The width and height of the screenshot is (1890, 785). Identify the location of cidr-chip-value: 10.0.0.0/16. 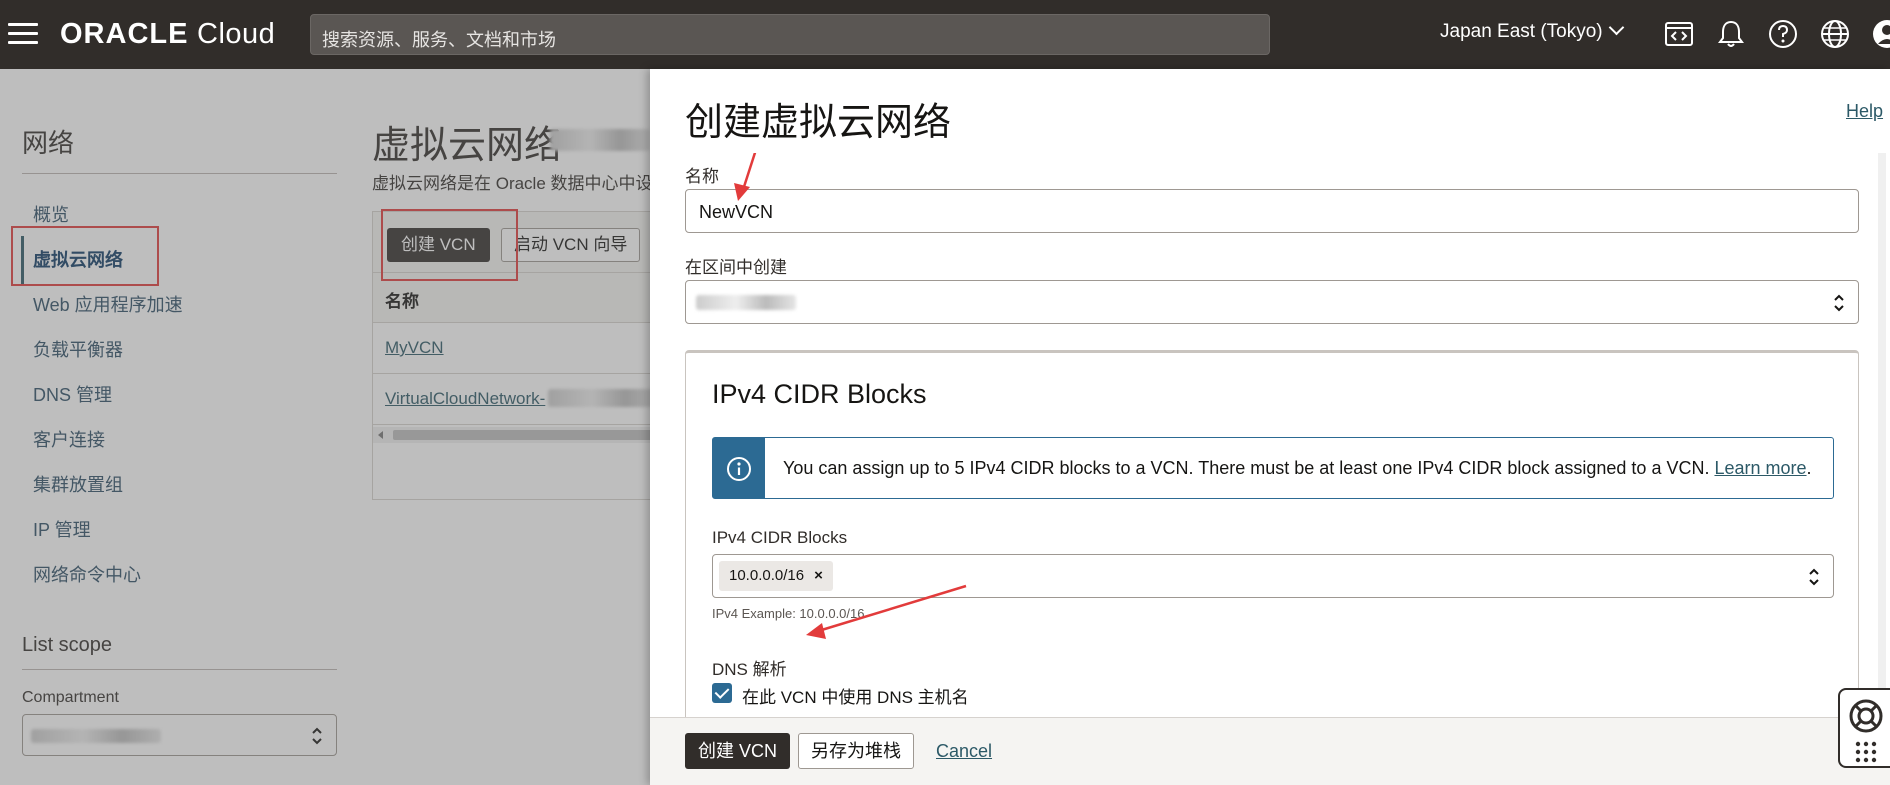
(767, 575).